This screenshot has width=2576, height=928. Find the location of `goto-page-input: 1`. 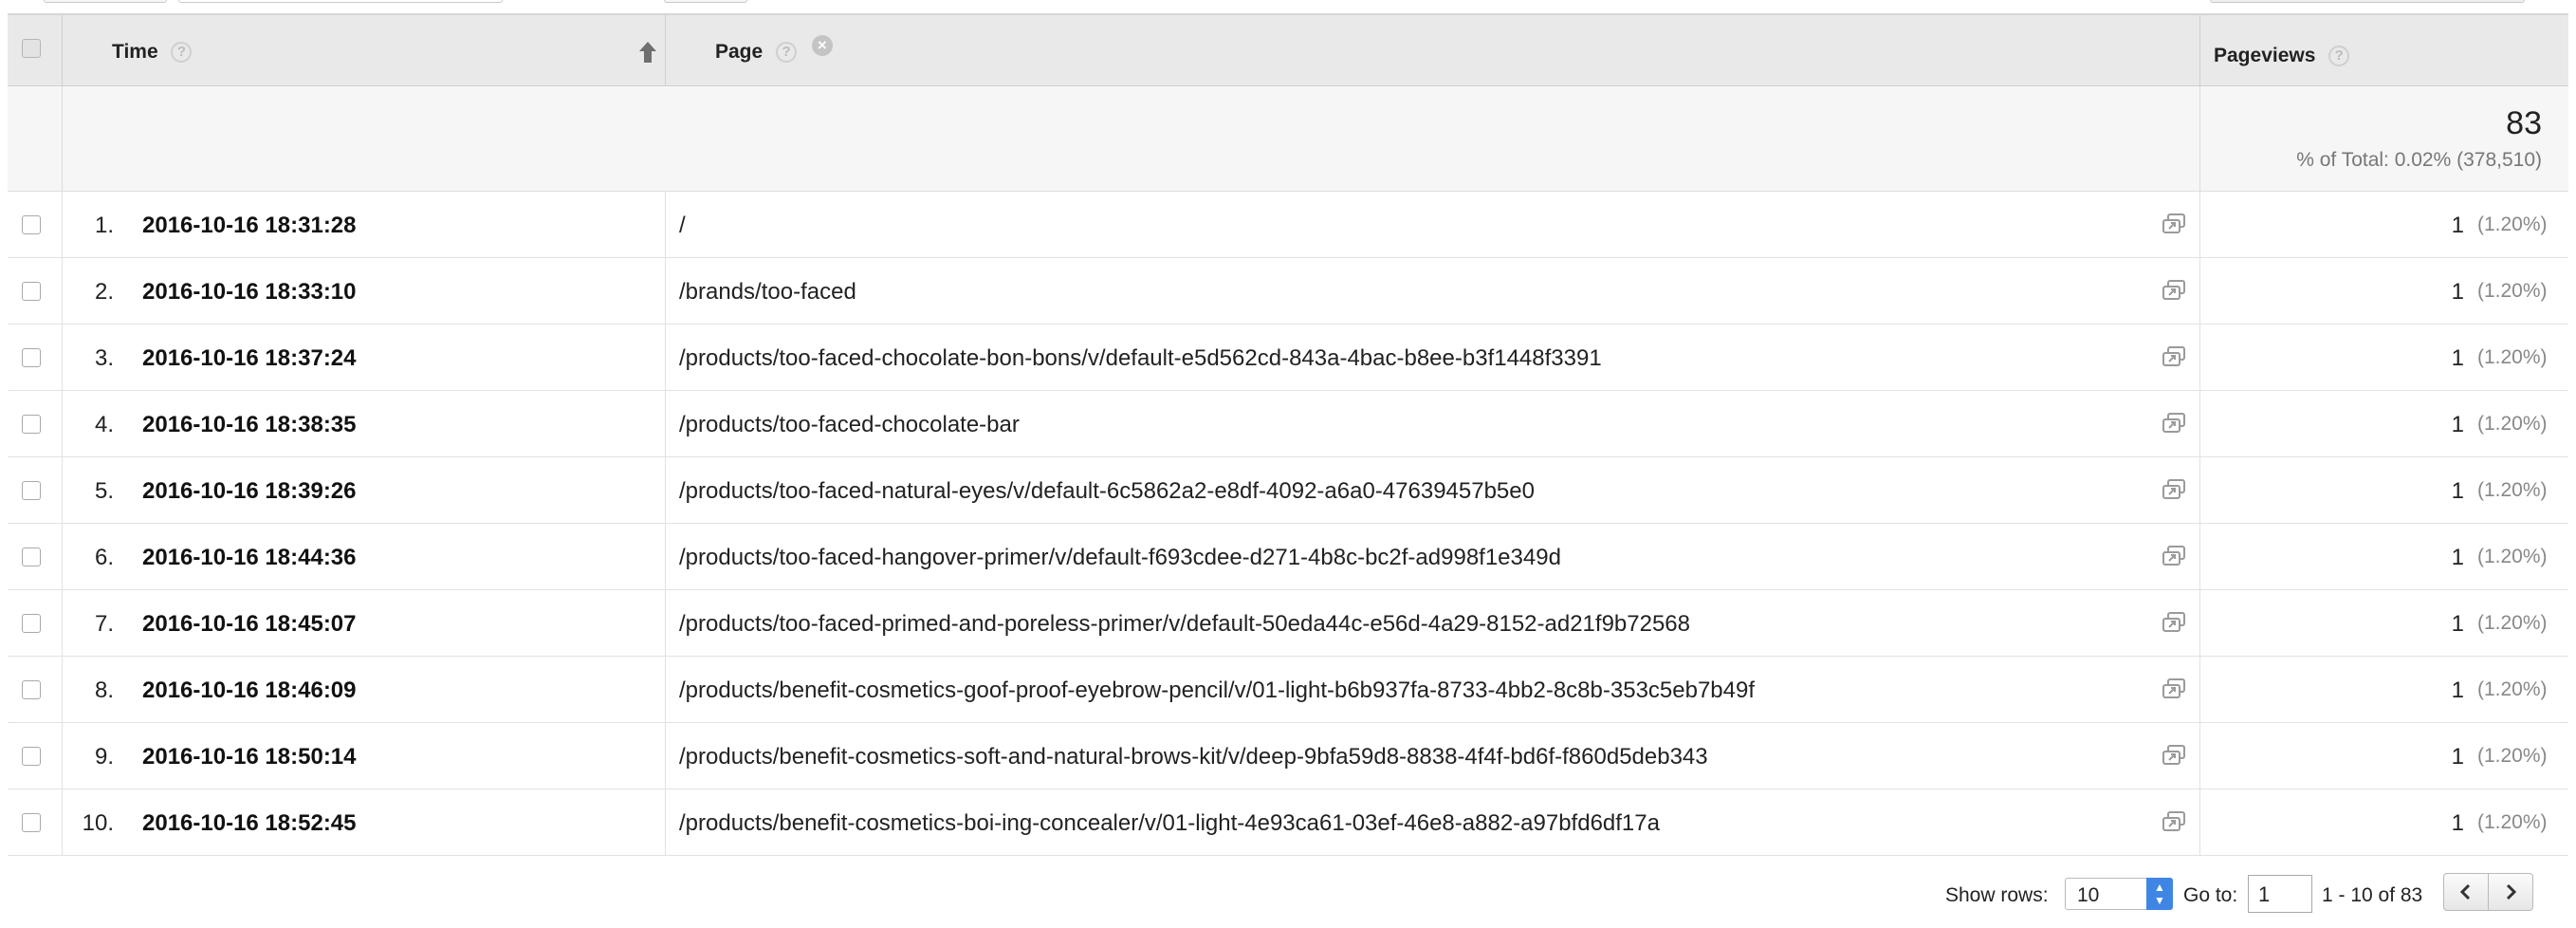

goto-page-input: 1 is located at coordinates (2280, 894).